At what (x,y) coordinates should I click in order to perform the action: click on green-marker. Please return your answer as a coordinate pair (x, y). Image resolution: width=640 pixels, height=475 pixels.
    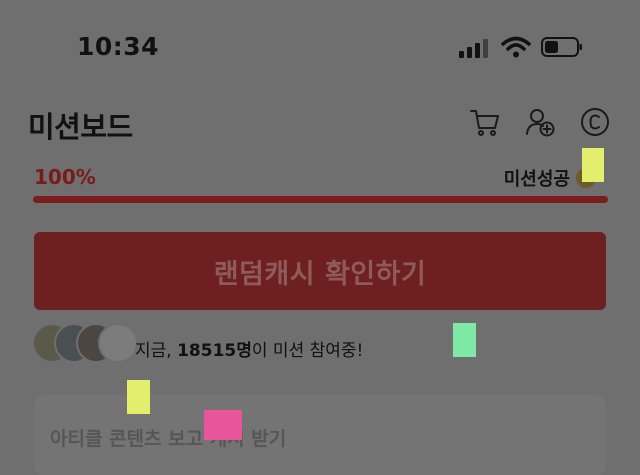
    Looking at the image, I should click on (464, 340).